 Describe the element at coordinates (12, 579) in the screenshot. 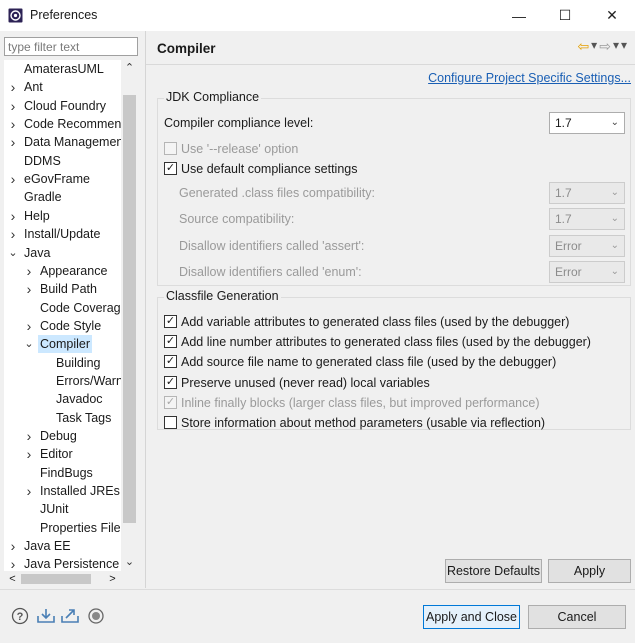

I see `scroll-left-icon: <` at that location.